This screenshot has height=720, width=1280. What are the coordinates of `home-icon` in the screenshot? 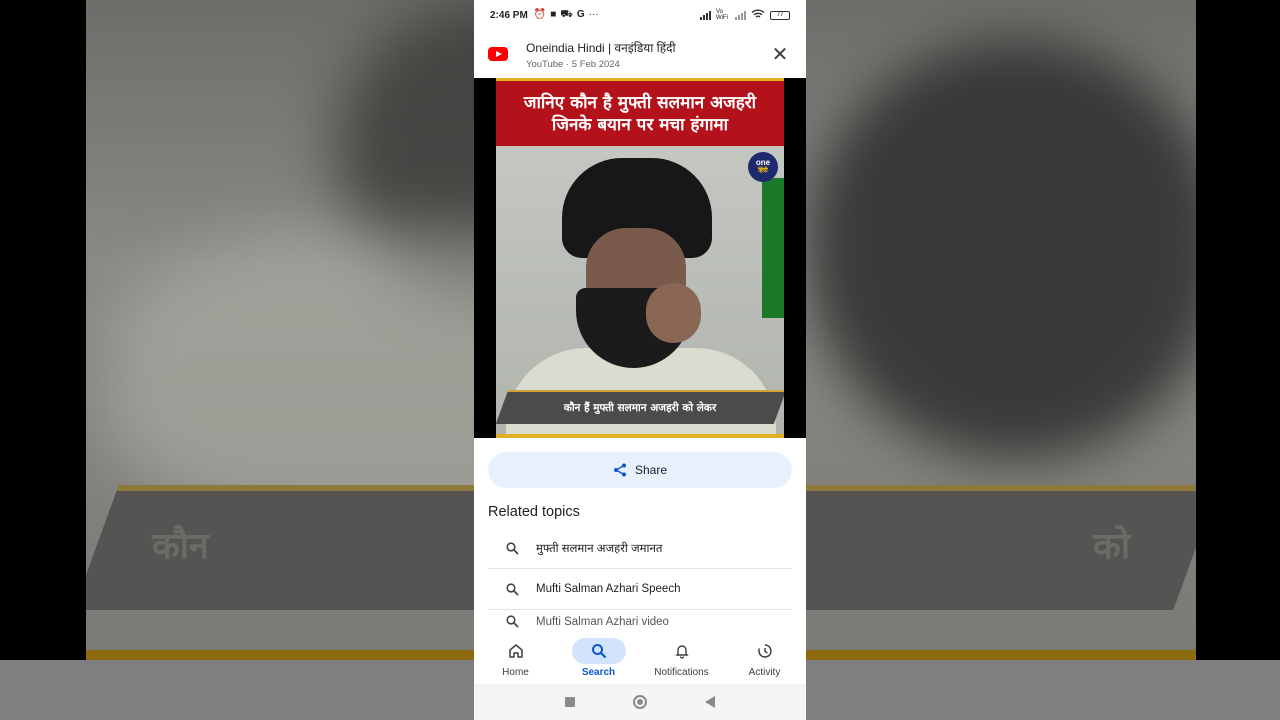 It's located at (515, 651).